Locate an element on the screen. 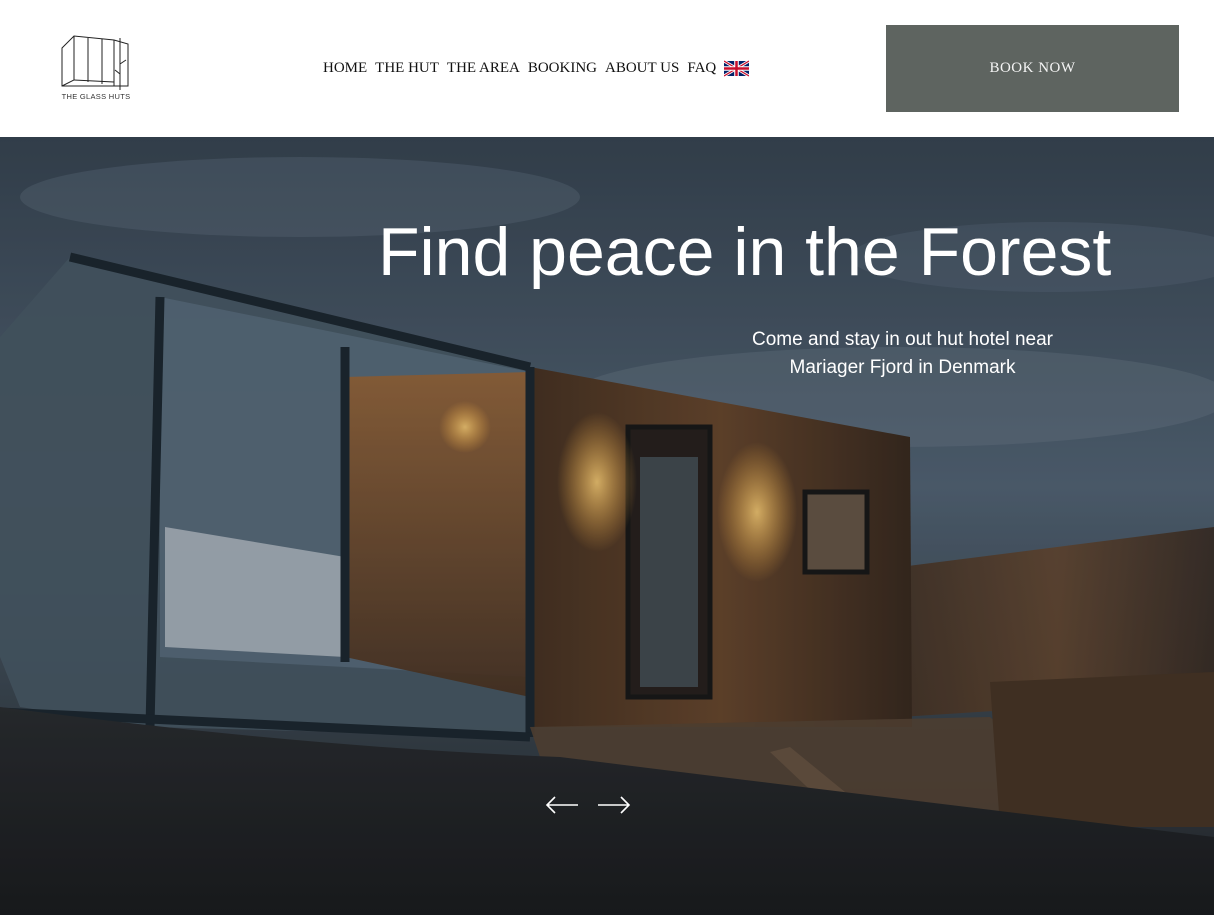  uk-flag-icon is located at coordinates (737, 68).